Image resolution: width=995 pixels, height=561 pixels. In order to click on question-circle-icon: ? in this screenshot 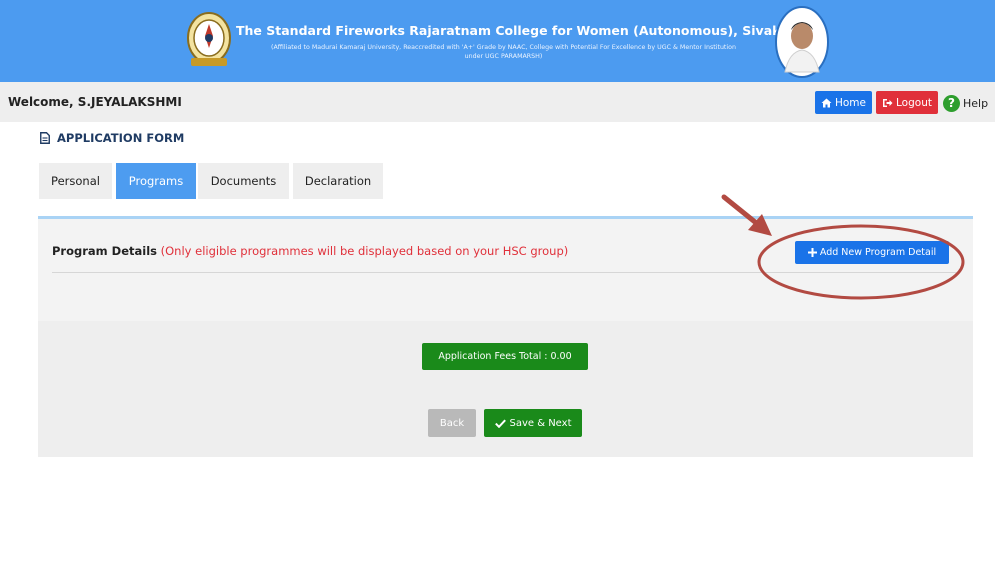, I will do `click(951, 103)`.